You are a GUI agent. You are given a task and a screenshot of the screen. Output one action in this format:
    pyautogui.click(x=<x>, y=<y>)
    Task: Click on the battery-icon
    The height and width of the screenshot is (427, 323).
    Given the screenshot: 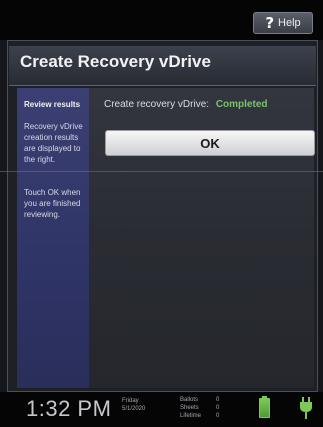 What is the action you would take?
    pyautogui.click(x=264, y=407)
    